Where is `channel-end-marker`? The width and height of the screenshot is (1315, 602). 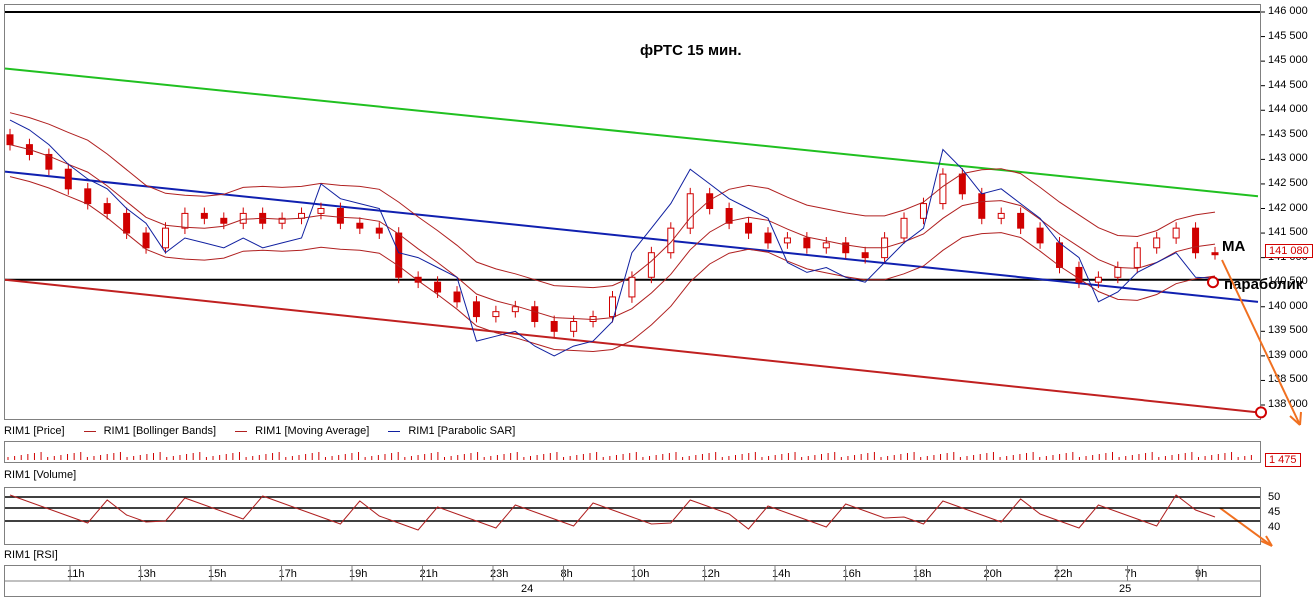 channel-end-marker is located at coordinates (1261, 412).